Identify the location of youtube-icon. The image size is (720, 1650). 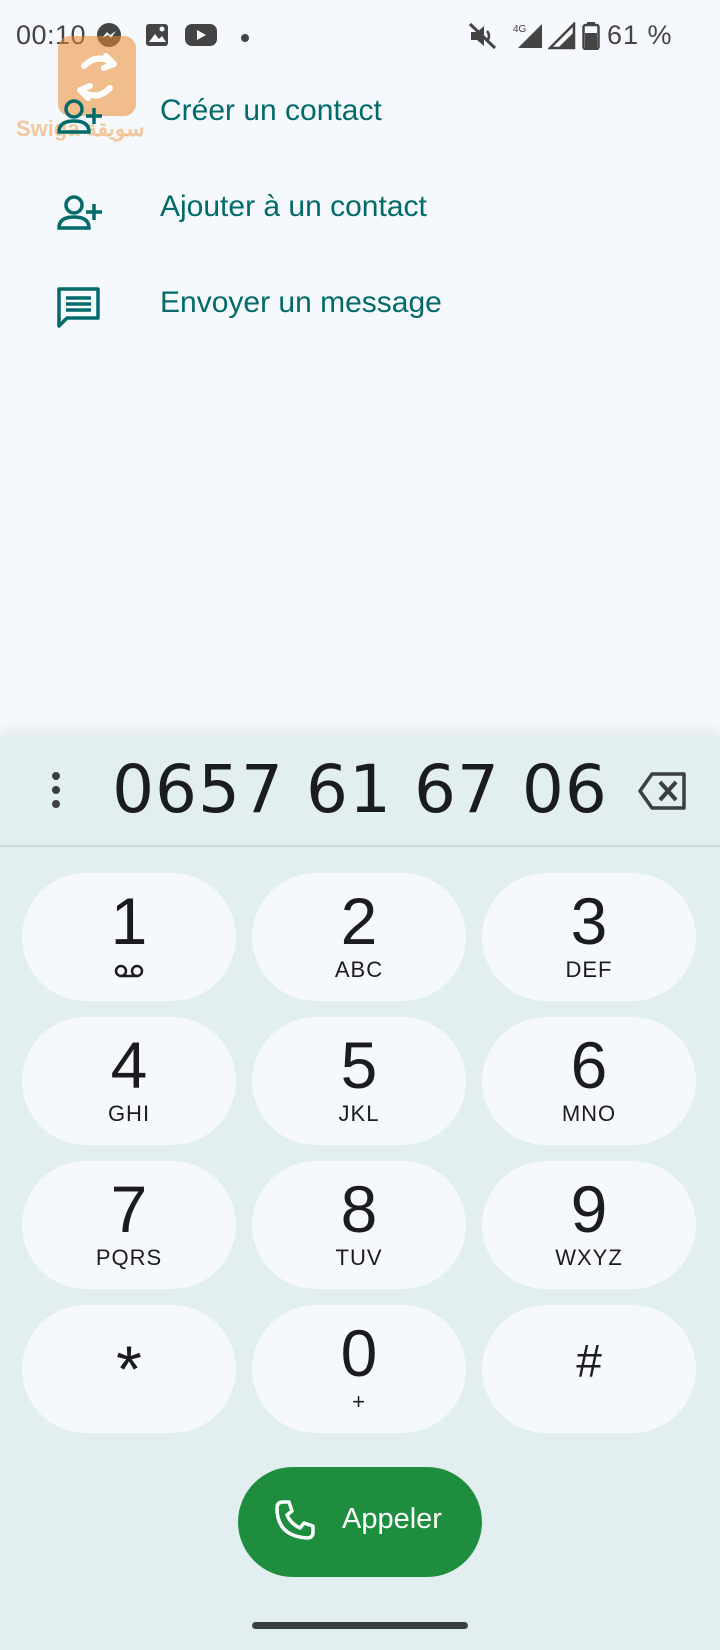
(201, 37).